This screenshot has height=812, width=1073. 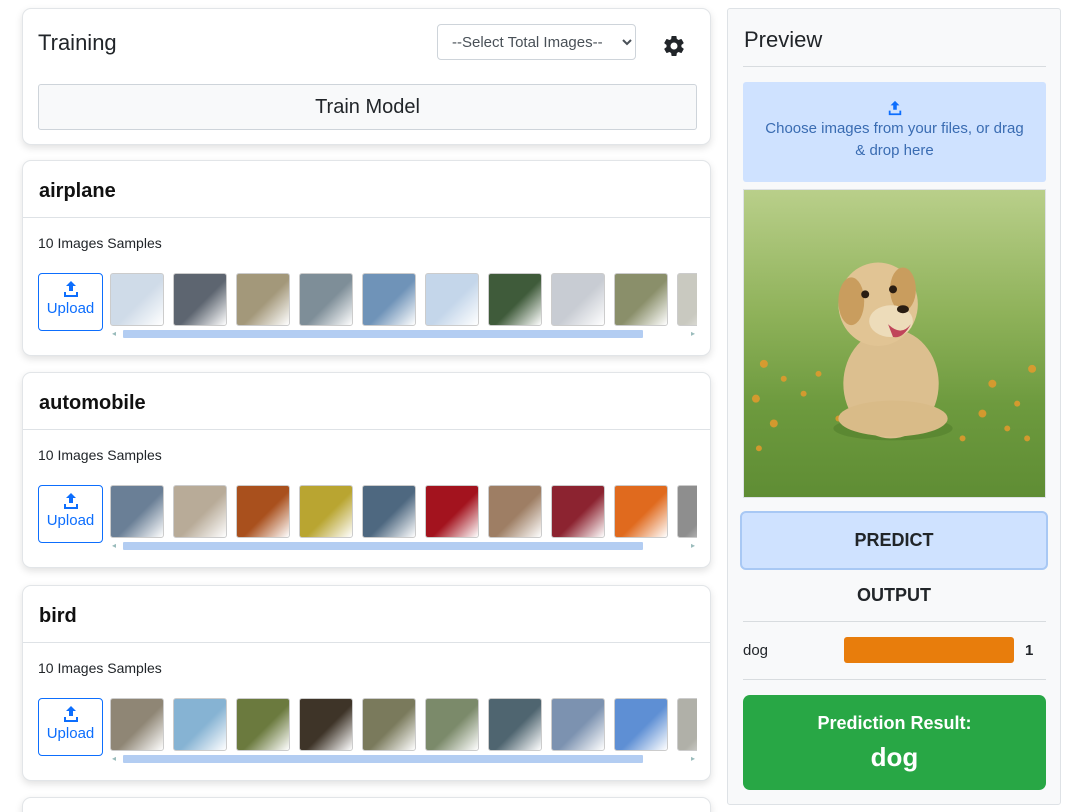 What do you see at coordinates (366, 804) in the screenshot?
I see `class-card-next` at bounding box center [366, 804].